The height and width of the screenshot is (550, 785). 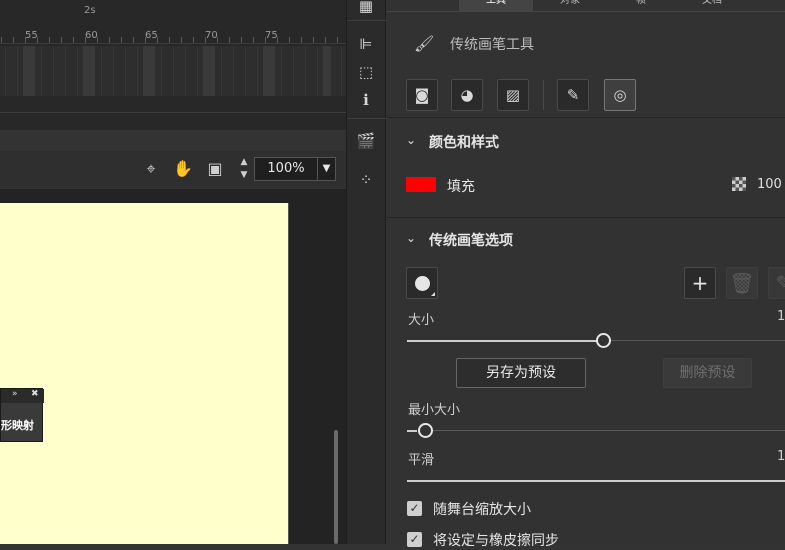 What do you see at coordinates (496, 540) in the screenshot?
I see `sync-eraser-label: 将设定与橡皮擦同步` at bounding box center [496, 540].